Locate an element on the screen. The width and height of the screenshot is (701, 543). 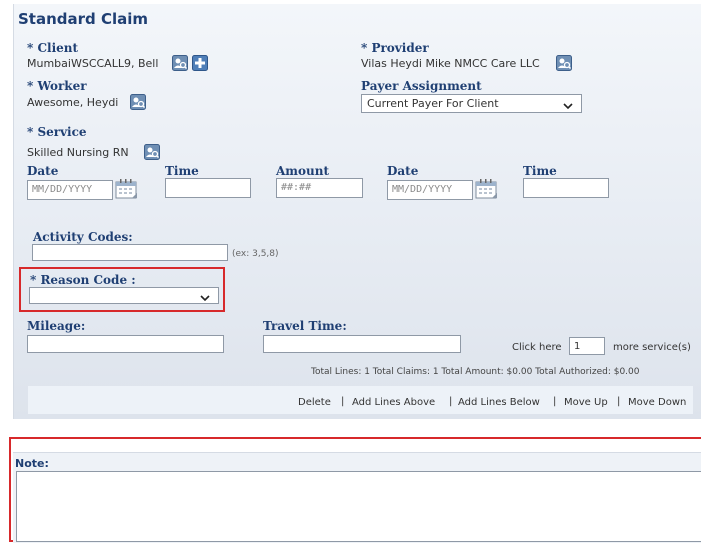
mileage-label: Mileage: is located at coordinates (56, 326).